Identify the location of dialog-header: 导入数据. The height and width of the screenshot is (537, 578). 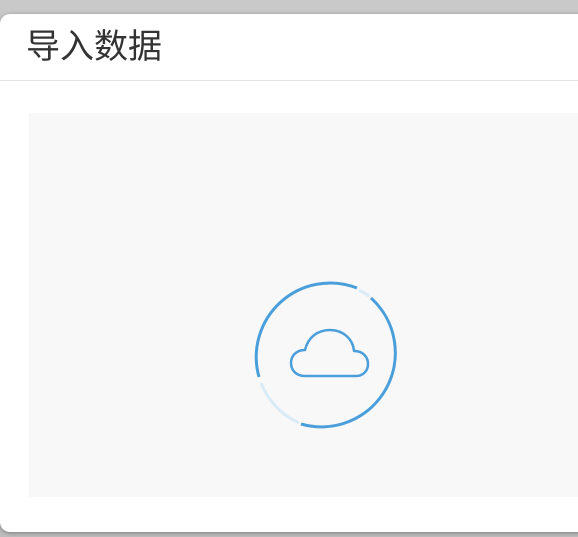
(289, 47).